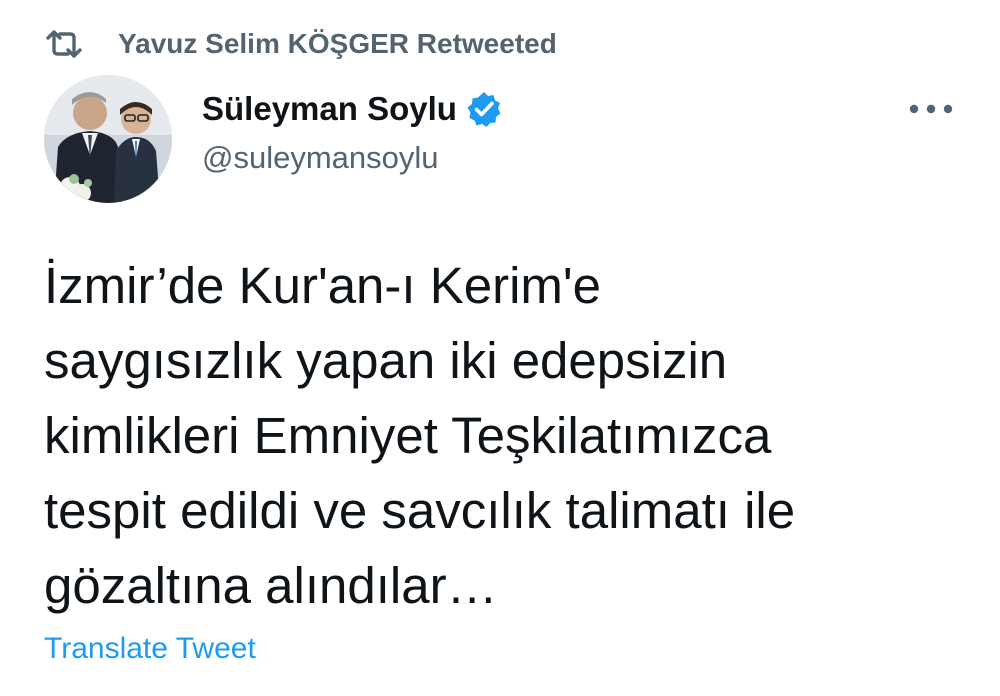 The height and width of the screenshot is (696, 1000). What do you see at coordinates (337, 44) in the screenshot?
I see `retweeted-by-text: Yavuz Selim KÖŞGER Retweeted` at bounding box center [337, 44].